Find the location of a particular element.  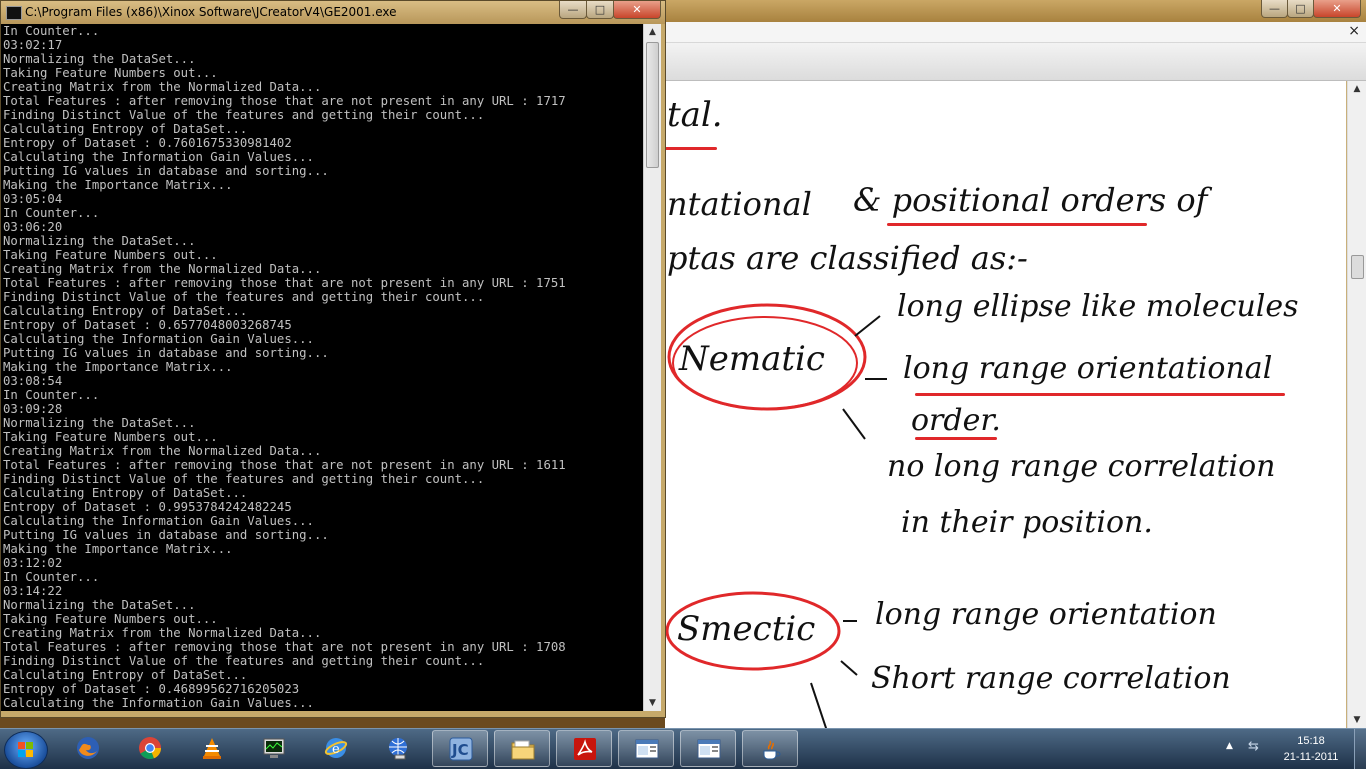

console-line: 03:08:54 is located at coordinates (33, 381).